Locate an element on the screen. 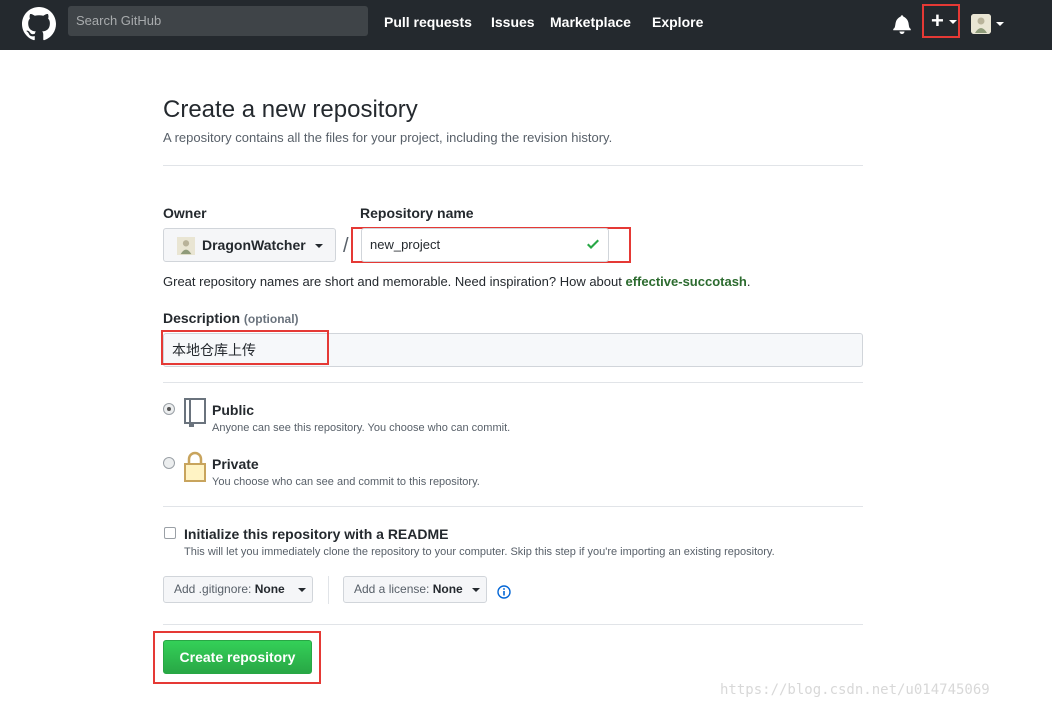  search-input: Search GitHub is located at coordinates (218, 21).